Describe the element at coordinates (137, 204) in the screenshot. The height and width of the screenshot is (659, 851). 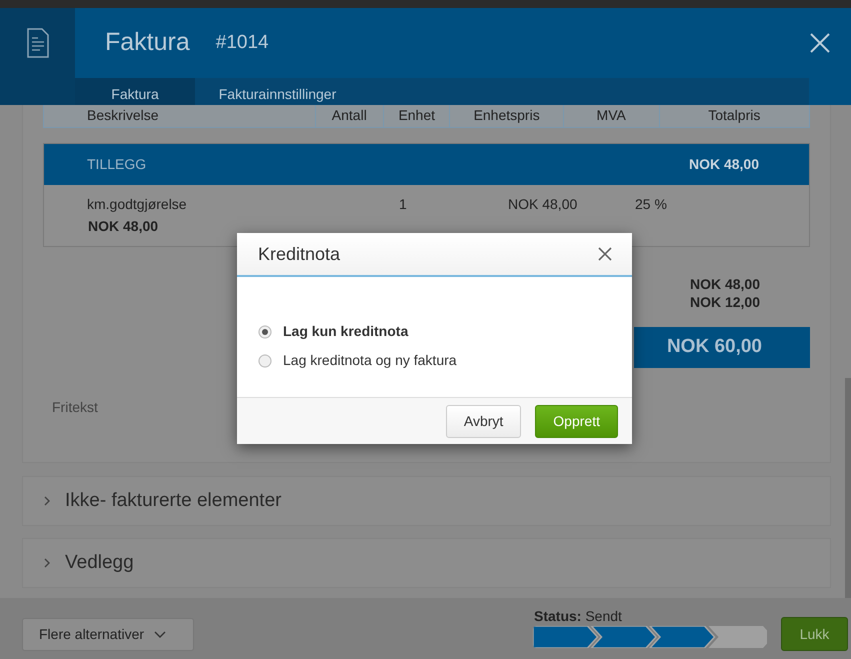
I see `description-cell-text: km.godtgjørelse` at that location.